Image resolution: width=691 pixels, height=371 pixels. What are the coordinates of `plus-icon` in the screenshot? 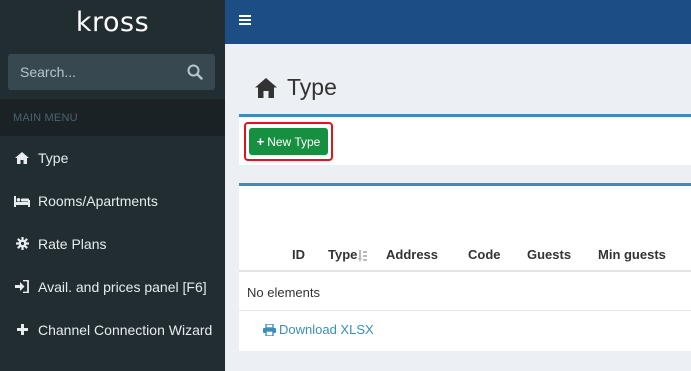 It's located at (22, 330).